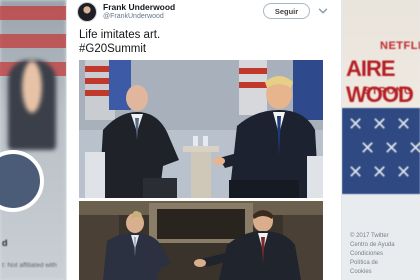  What do you see at coordinates (87, 12) in the screenshot?
I see `author-avatar` at bounding box center [87, 12].